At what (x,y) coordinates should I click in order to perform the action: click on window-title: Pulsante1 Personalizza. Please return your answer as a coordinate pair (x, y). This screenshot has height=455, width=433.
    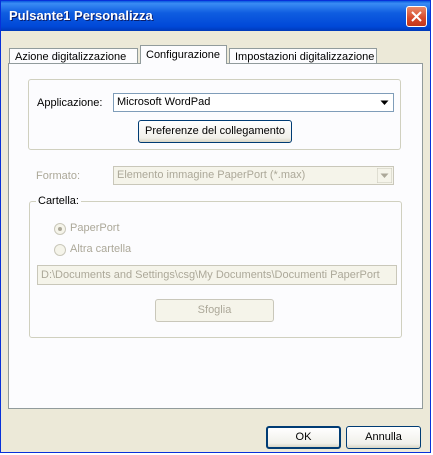
    Looking at the image, I should click on (81, 15).